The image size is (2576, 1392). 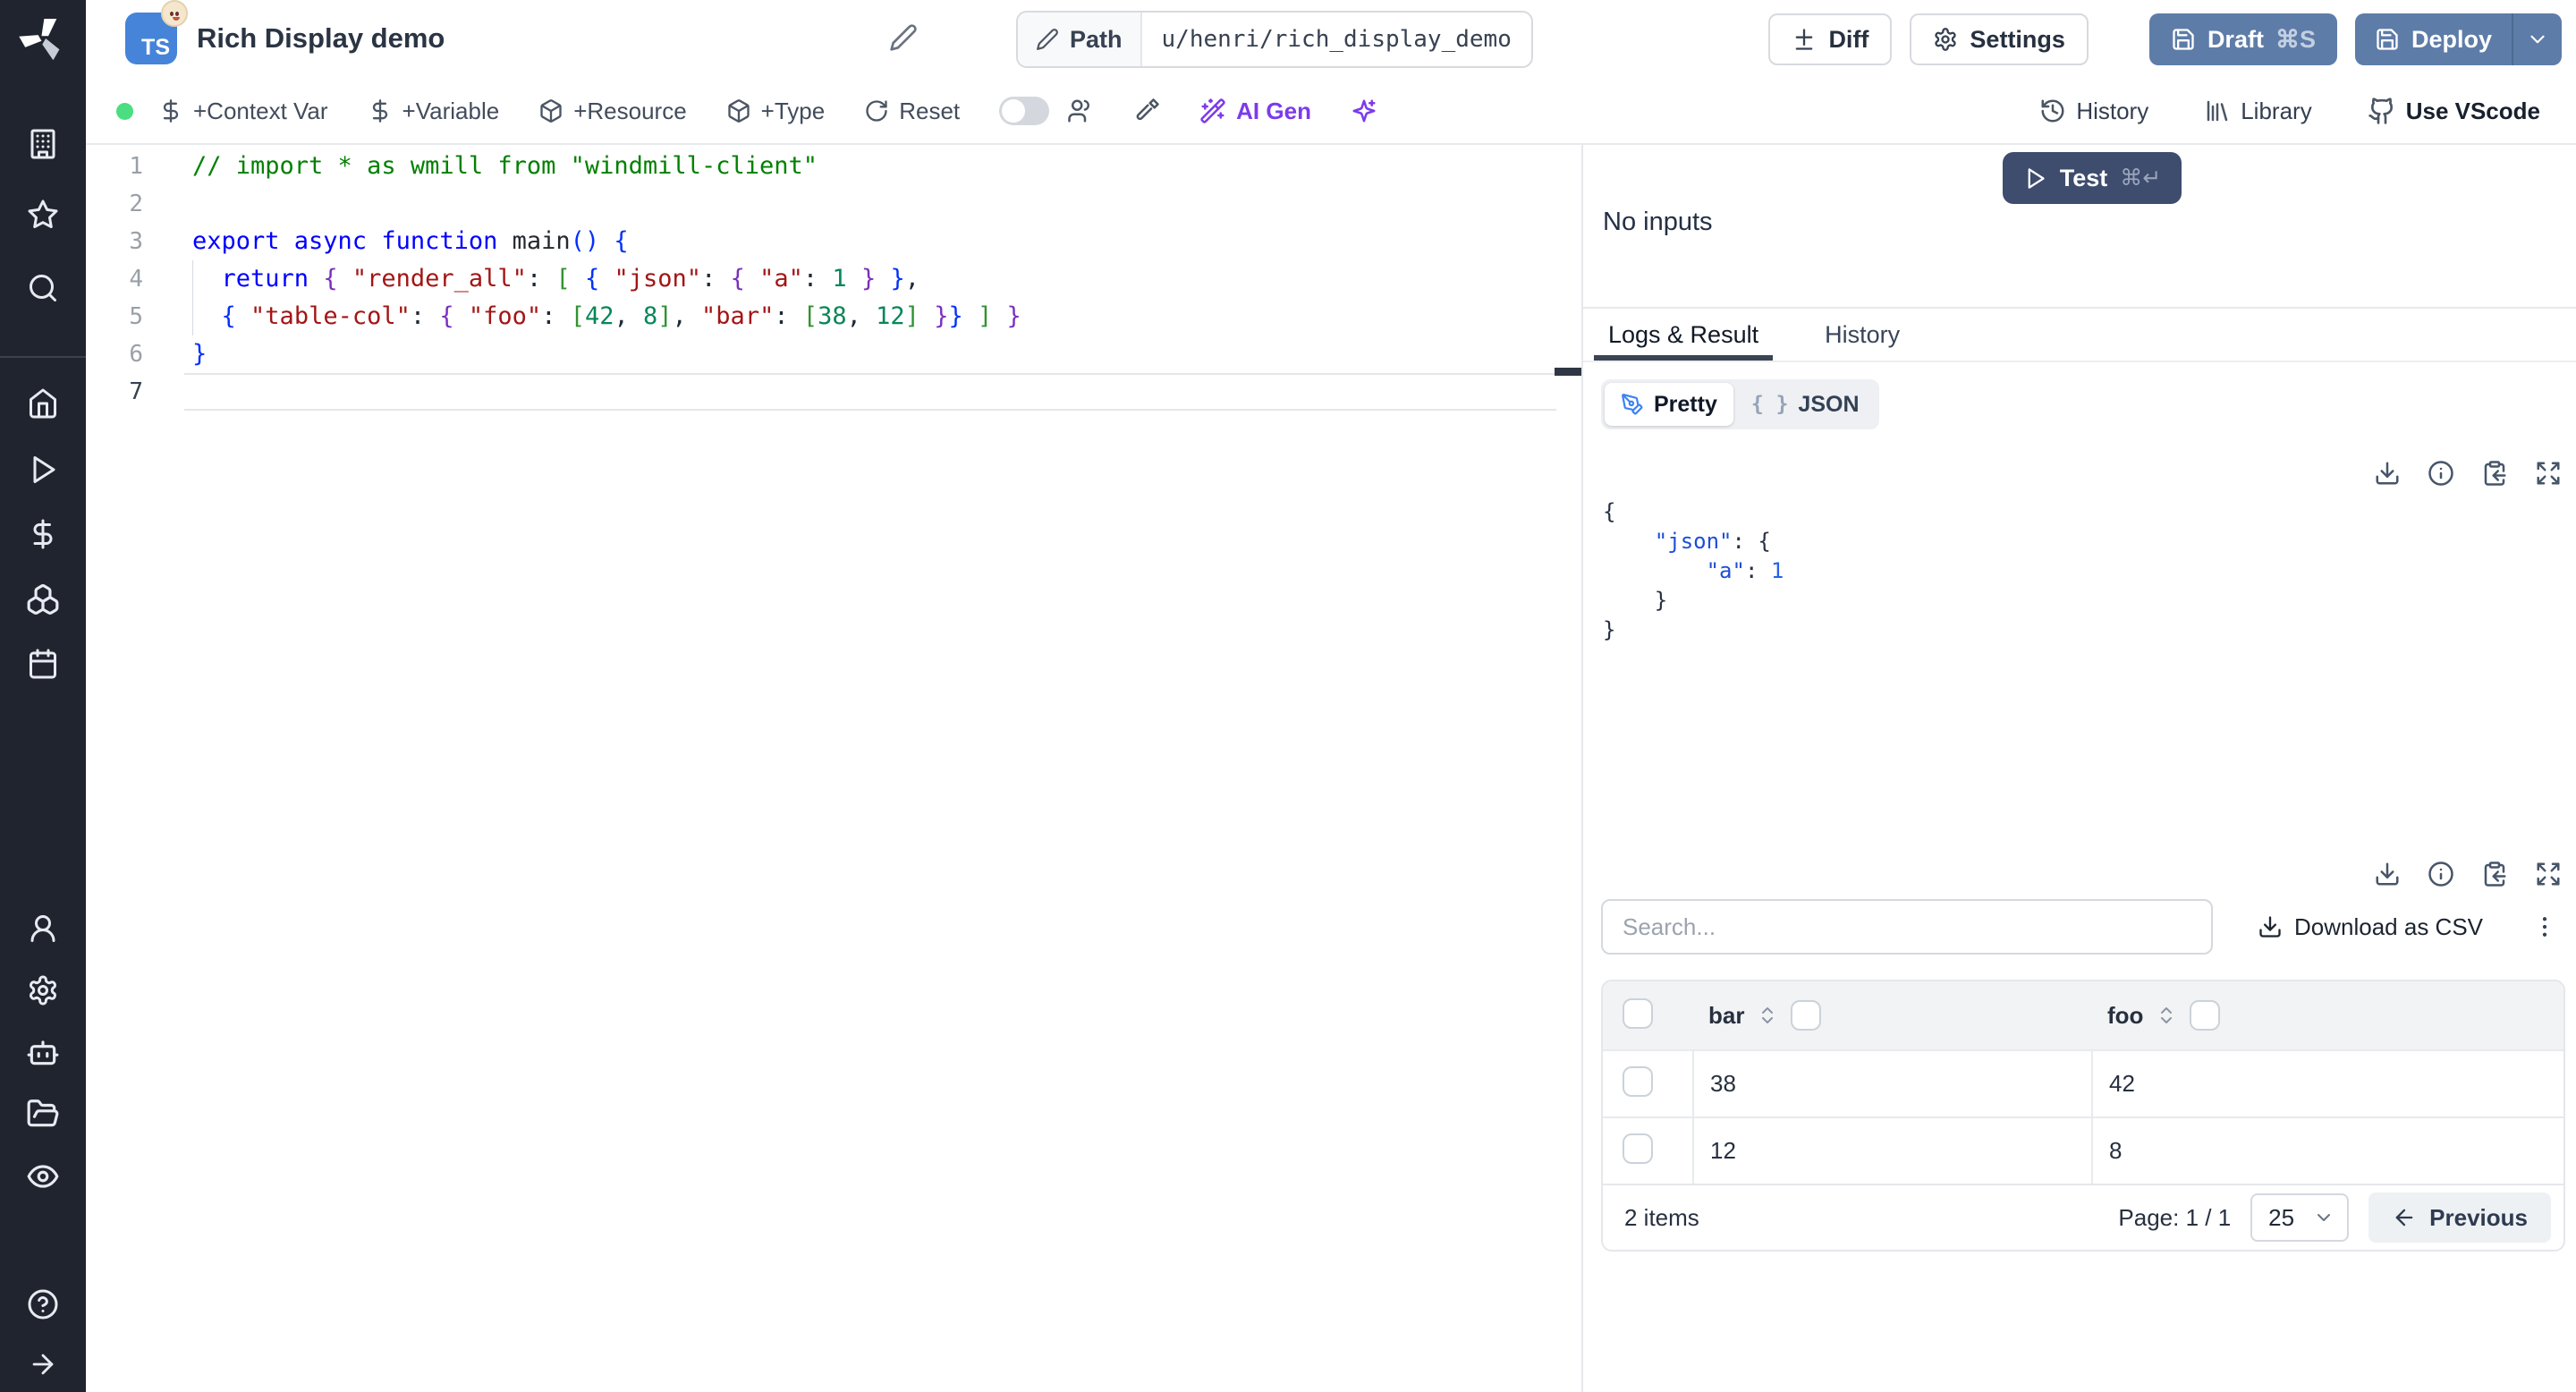 I want to click on deploy-dropdown-button, so click(x=2537, y=39).